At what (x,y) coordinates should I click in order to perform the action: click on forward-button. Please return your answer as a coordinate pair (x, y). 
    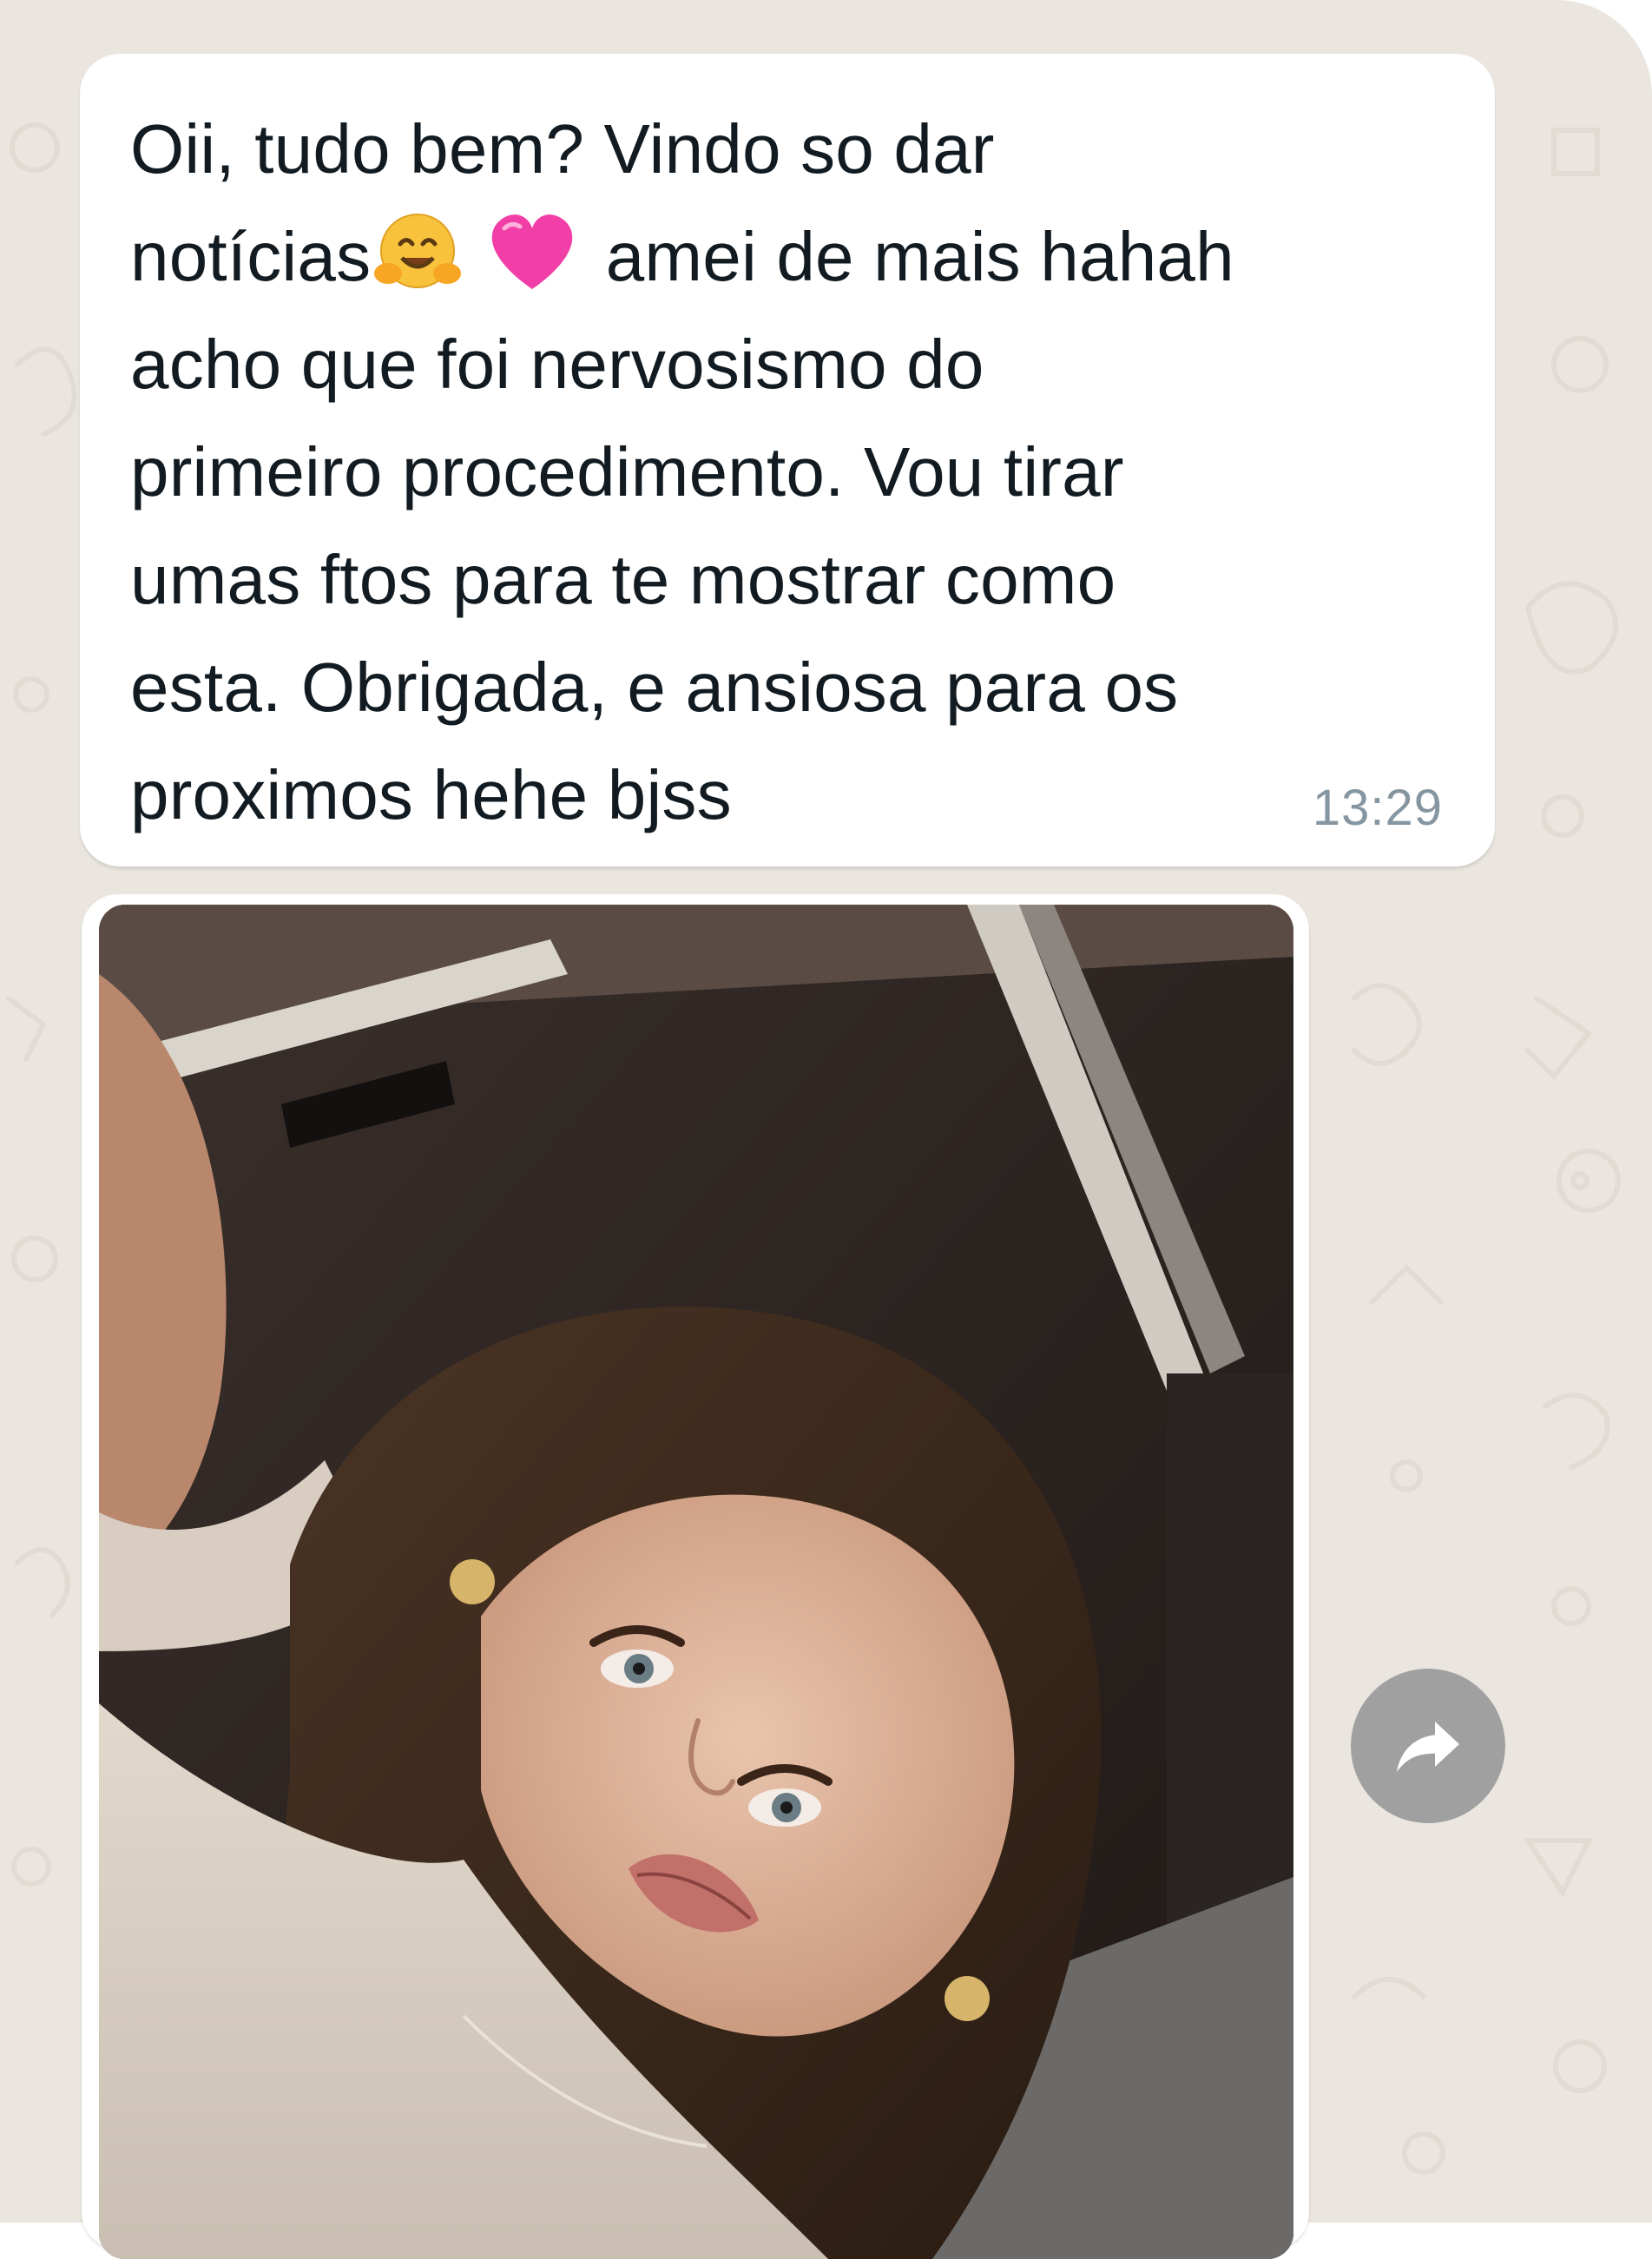
    Looking at the image, I should click on (1428, 1746).